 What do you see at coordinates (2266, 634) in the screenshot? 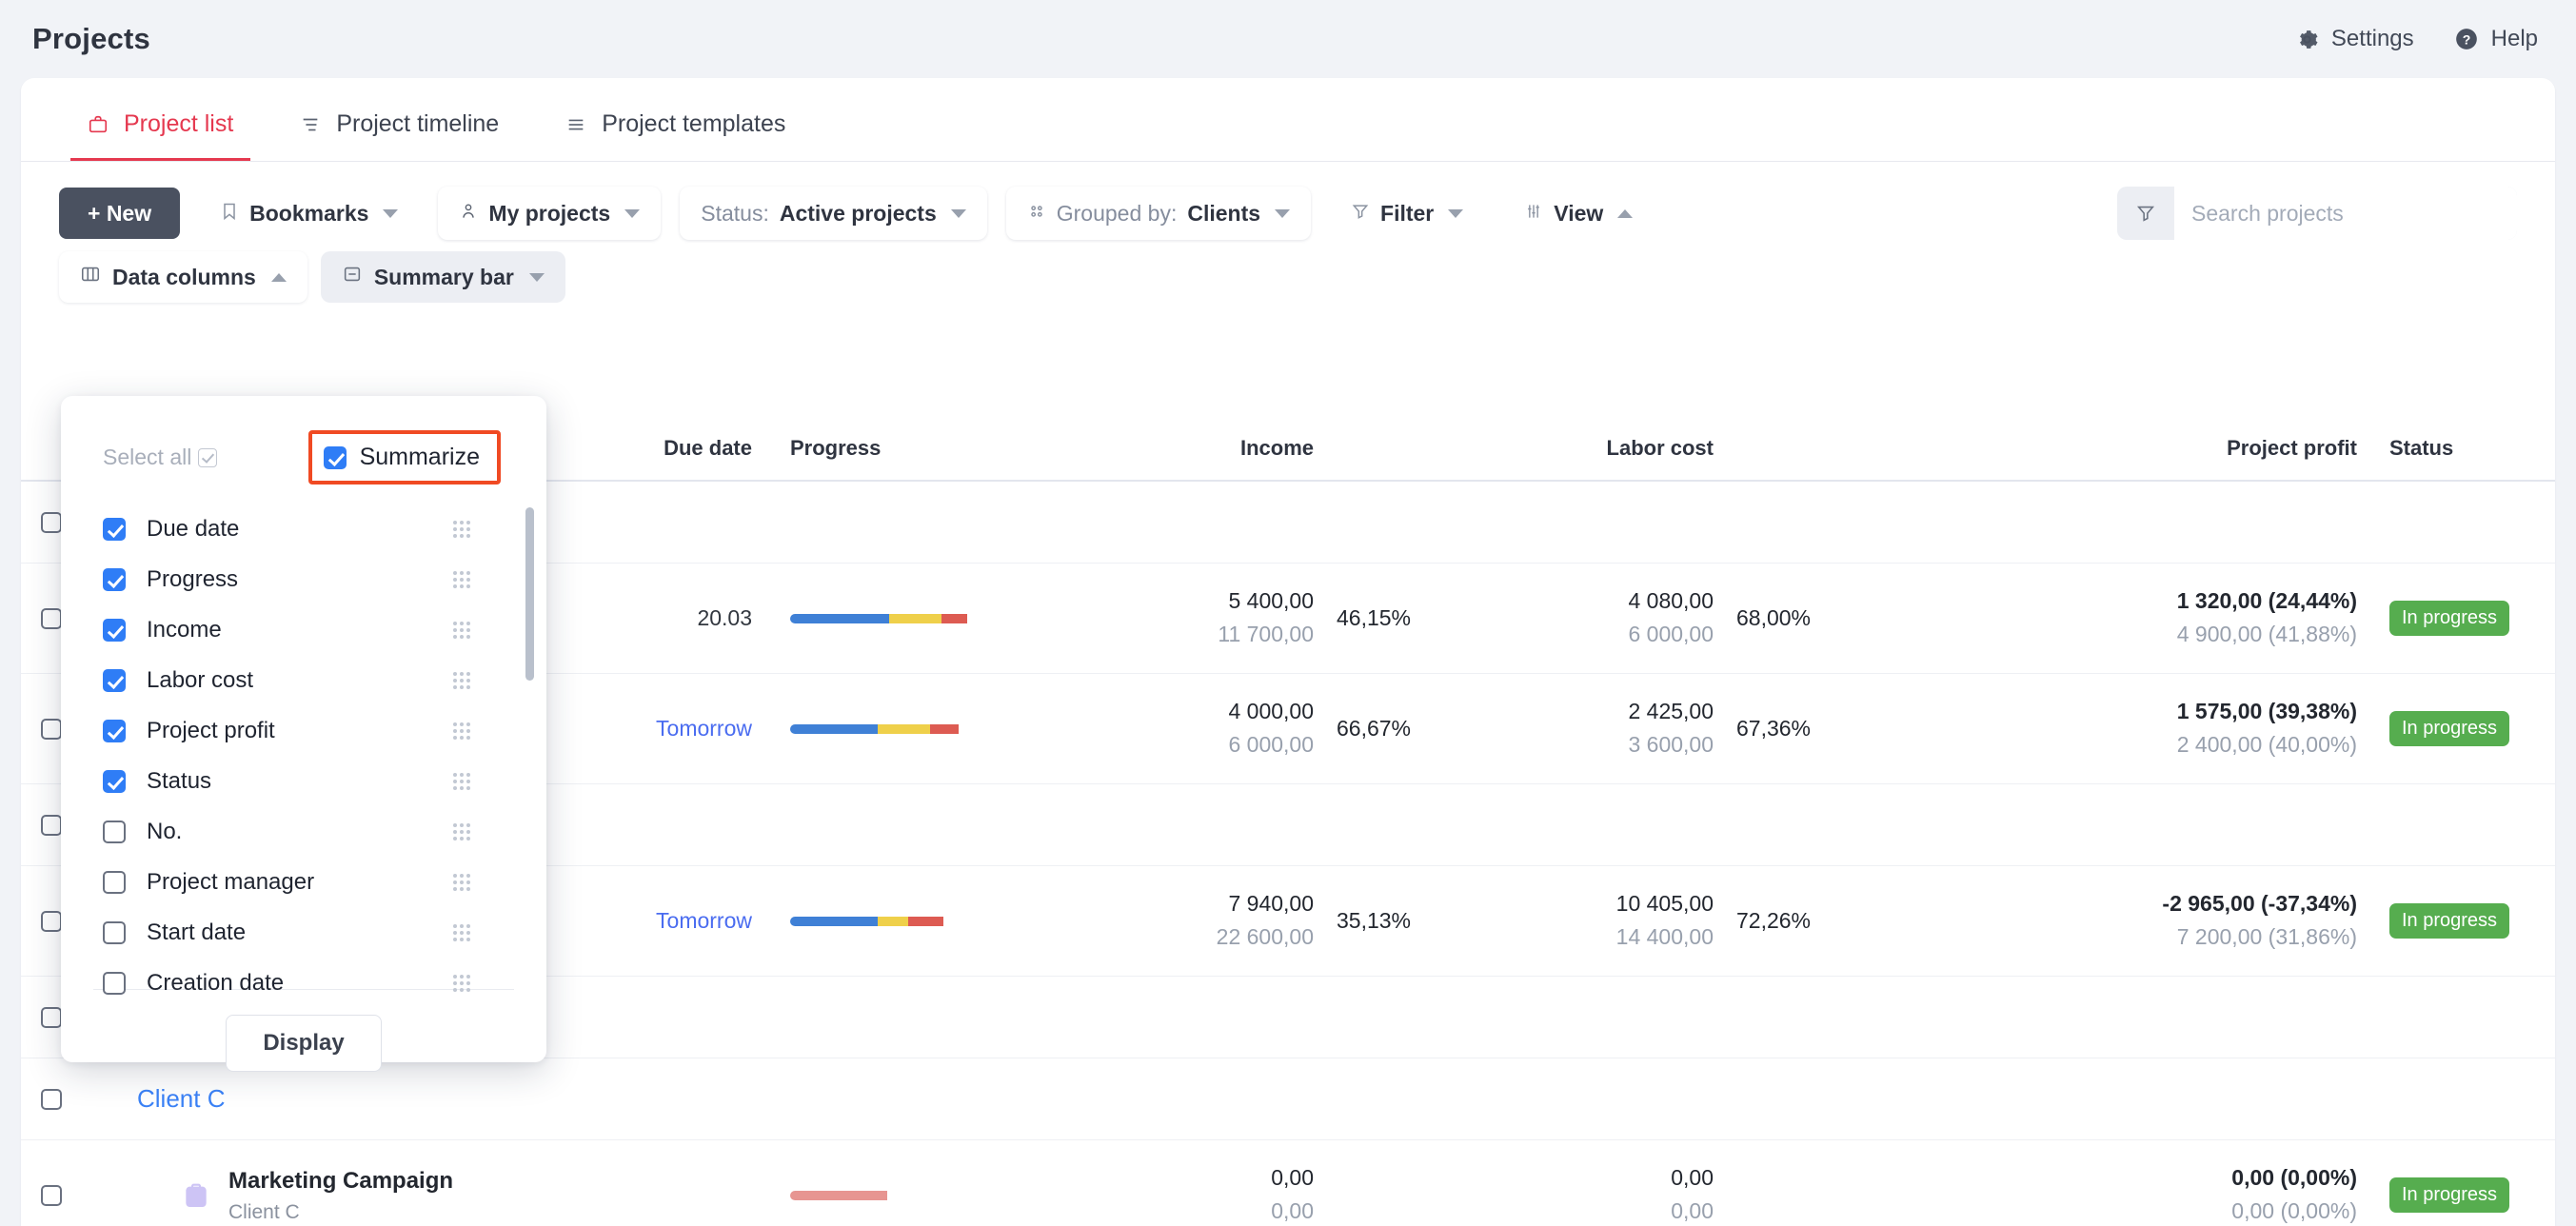
I see `profit-planned: 4 900,00 (41,88%)` at bounding box center [2266, 634].